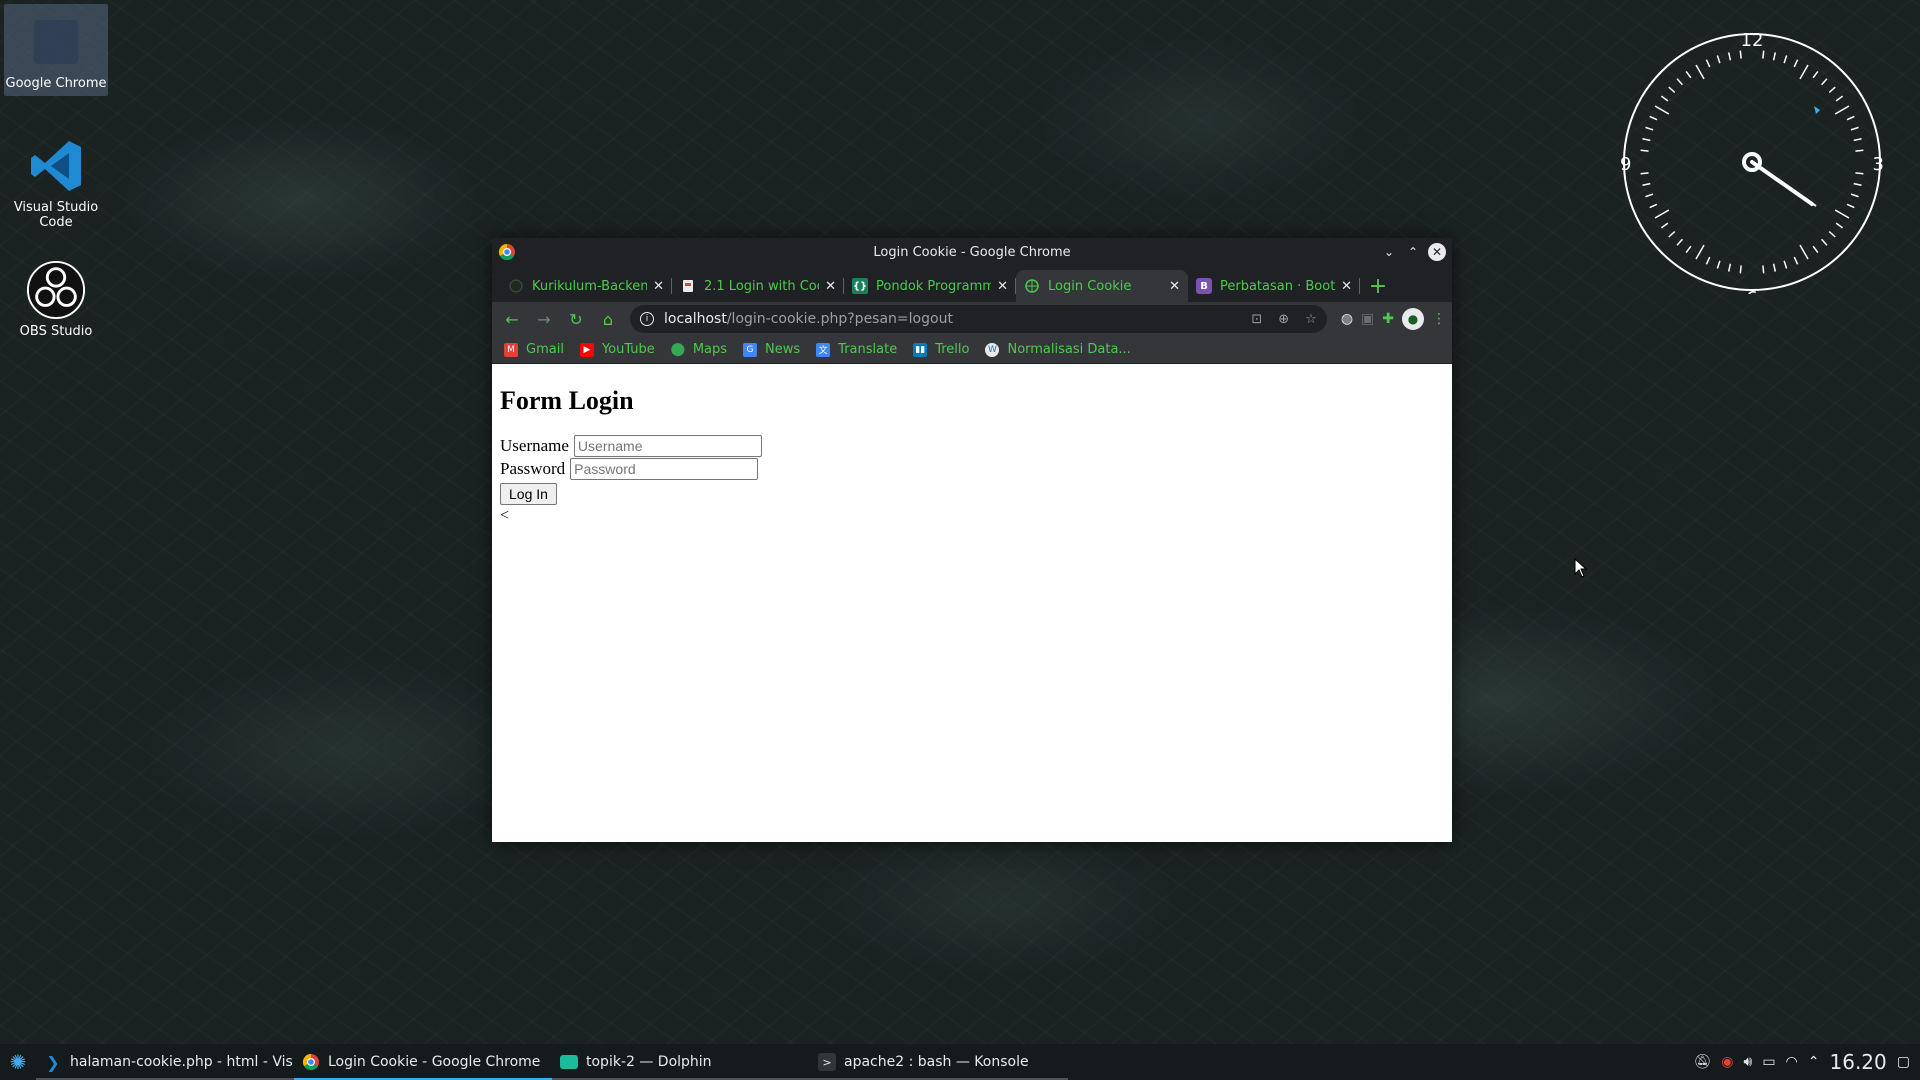  I want to click on task-dolphin: topik-2 — Dolphin, so click(681, 1062).